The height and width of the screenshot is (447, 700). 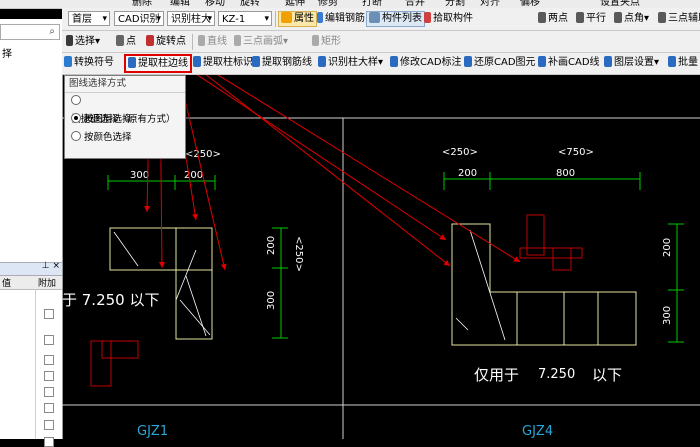 I want to click on edit-rebar-button: 编辑钢筋, so click(x=341, y=19).